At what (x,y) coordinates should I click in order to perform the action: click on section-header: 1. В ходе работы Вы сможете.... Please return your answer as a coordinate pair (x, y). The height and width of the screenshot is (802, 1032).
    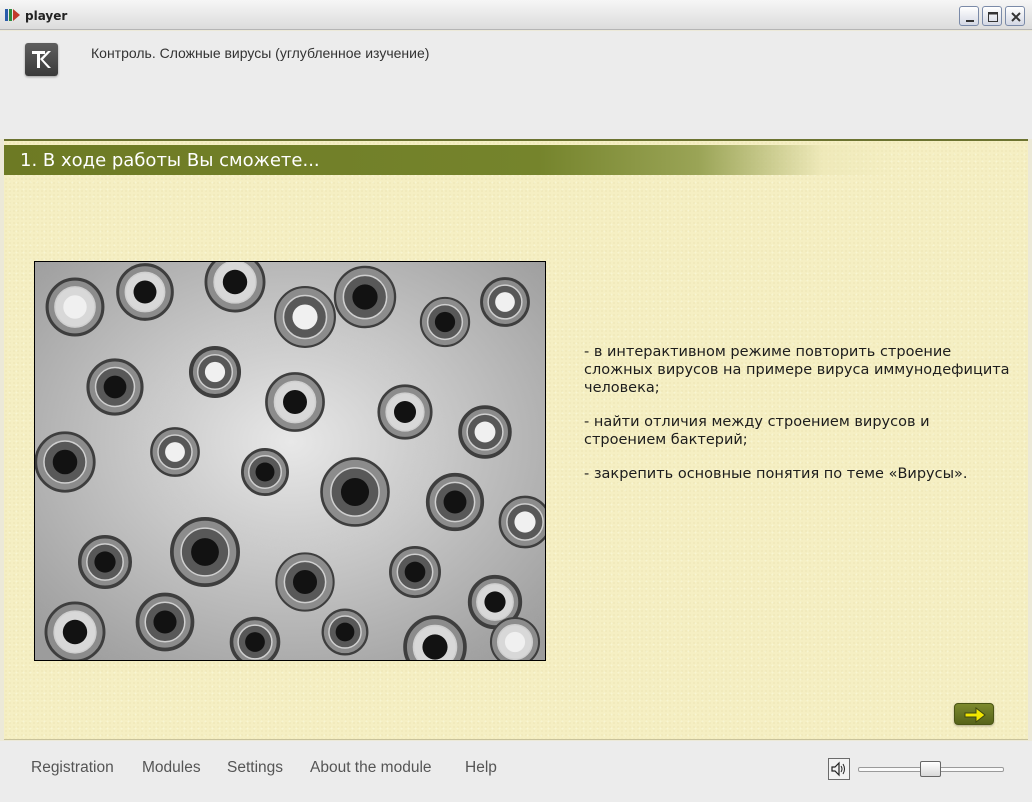
    Looking at the image, I should click on (449, 160).